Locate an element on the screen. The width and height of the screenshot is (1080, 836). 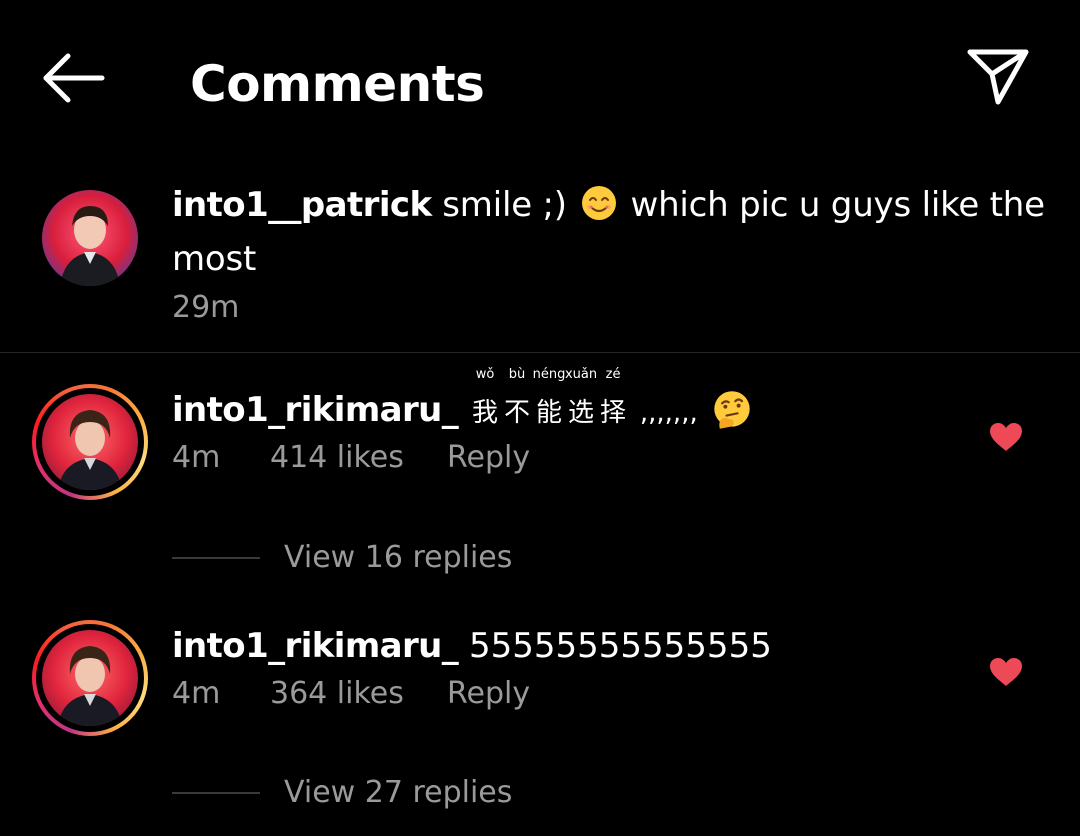
view-replies: View 16 replies is located at coordinates (352, 558).